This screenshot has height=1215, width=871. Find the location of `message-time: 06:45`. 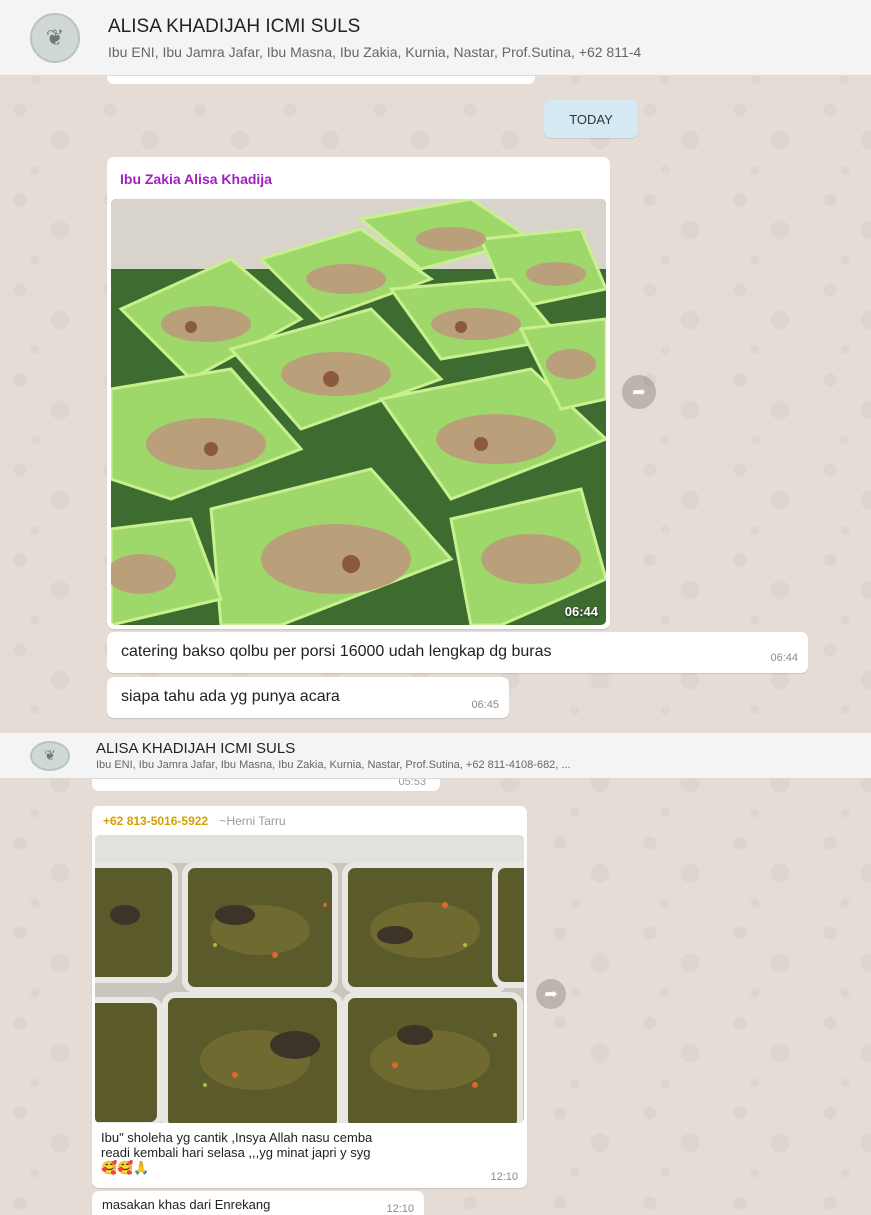

message-time: 06:45 is located at coordinates (485, 705).